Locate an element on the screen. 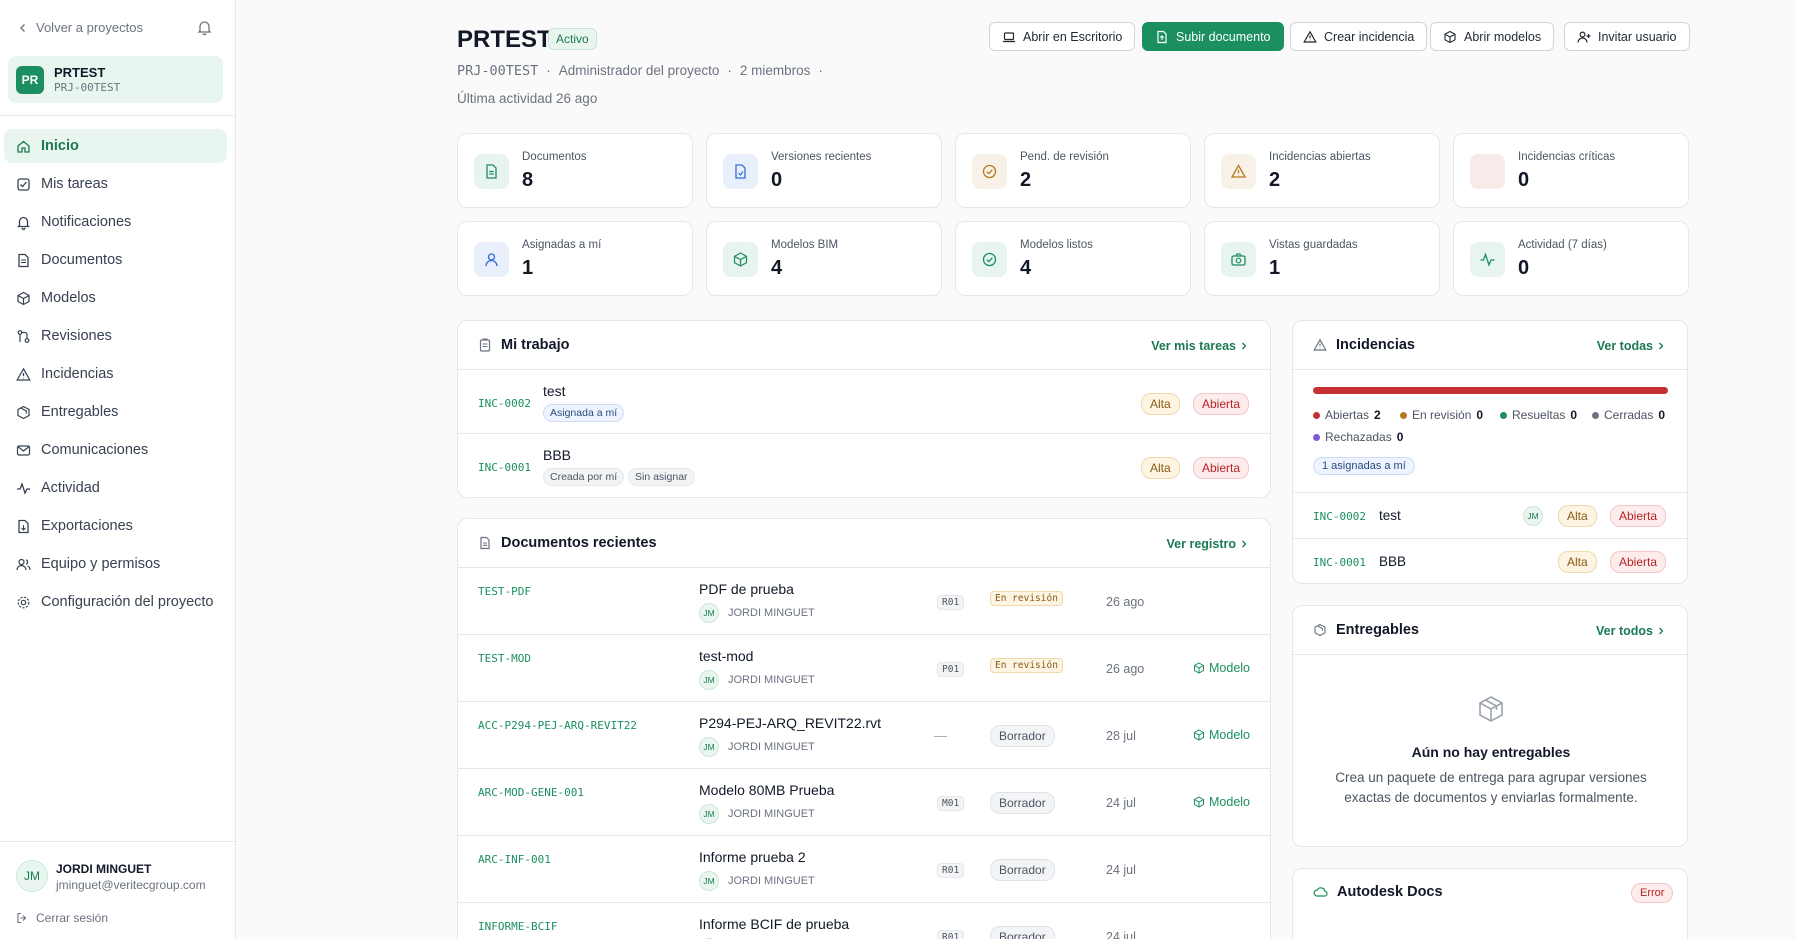 The image size is (1796, 939). nav-item-revisiones: Revisiones is located at coordinates (115, 336).